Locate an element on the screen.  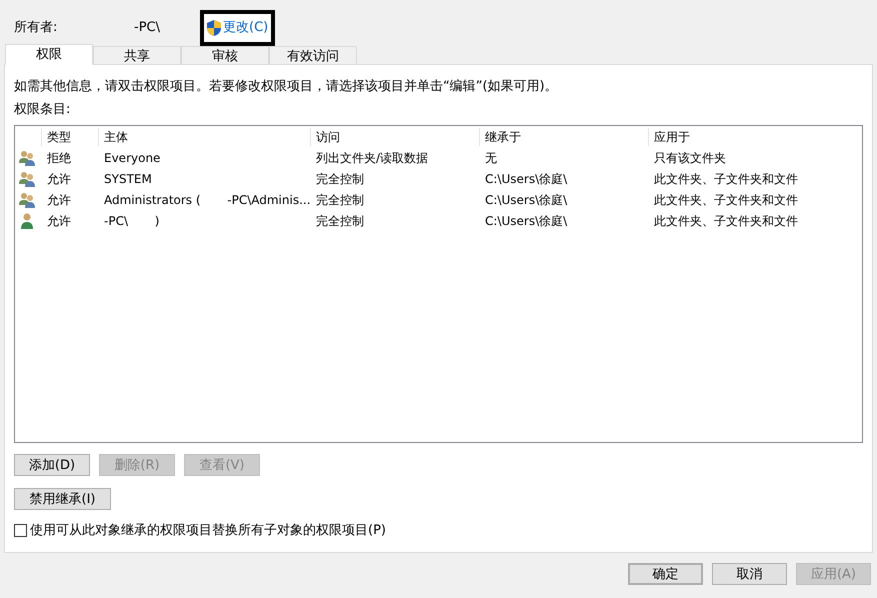
shield-icon is located at coordinates (214, 28).